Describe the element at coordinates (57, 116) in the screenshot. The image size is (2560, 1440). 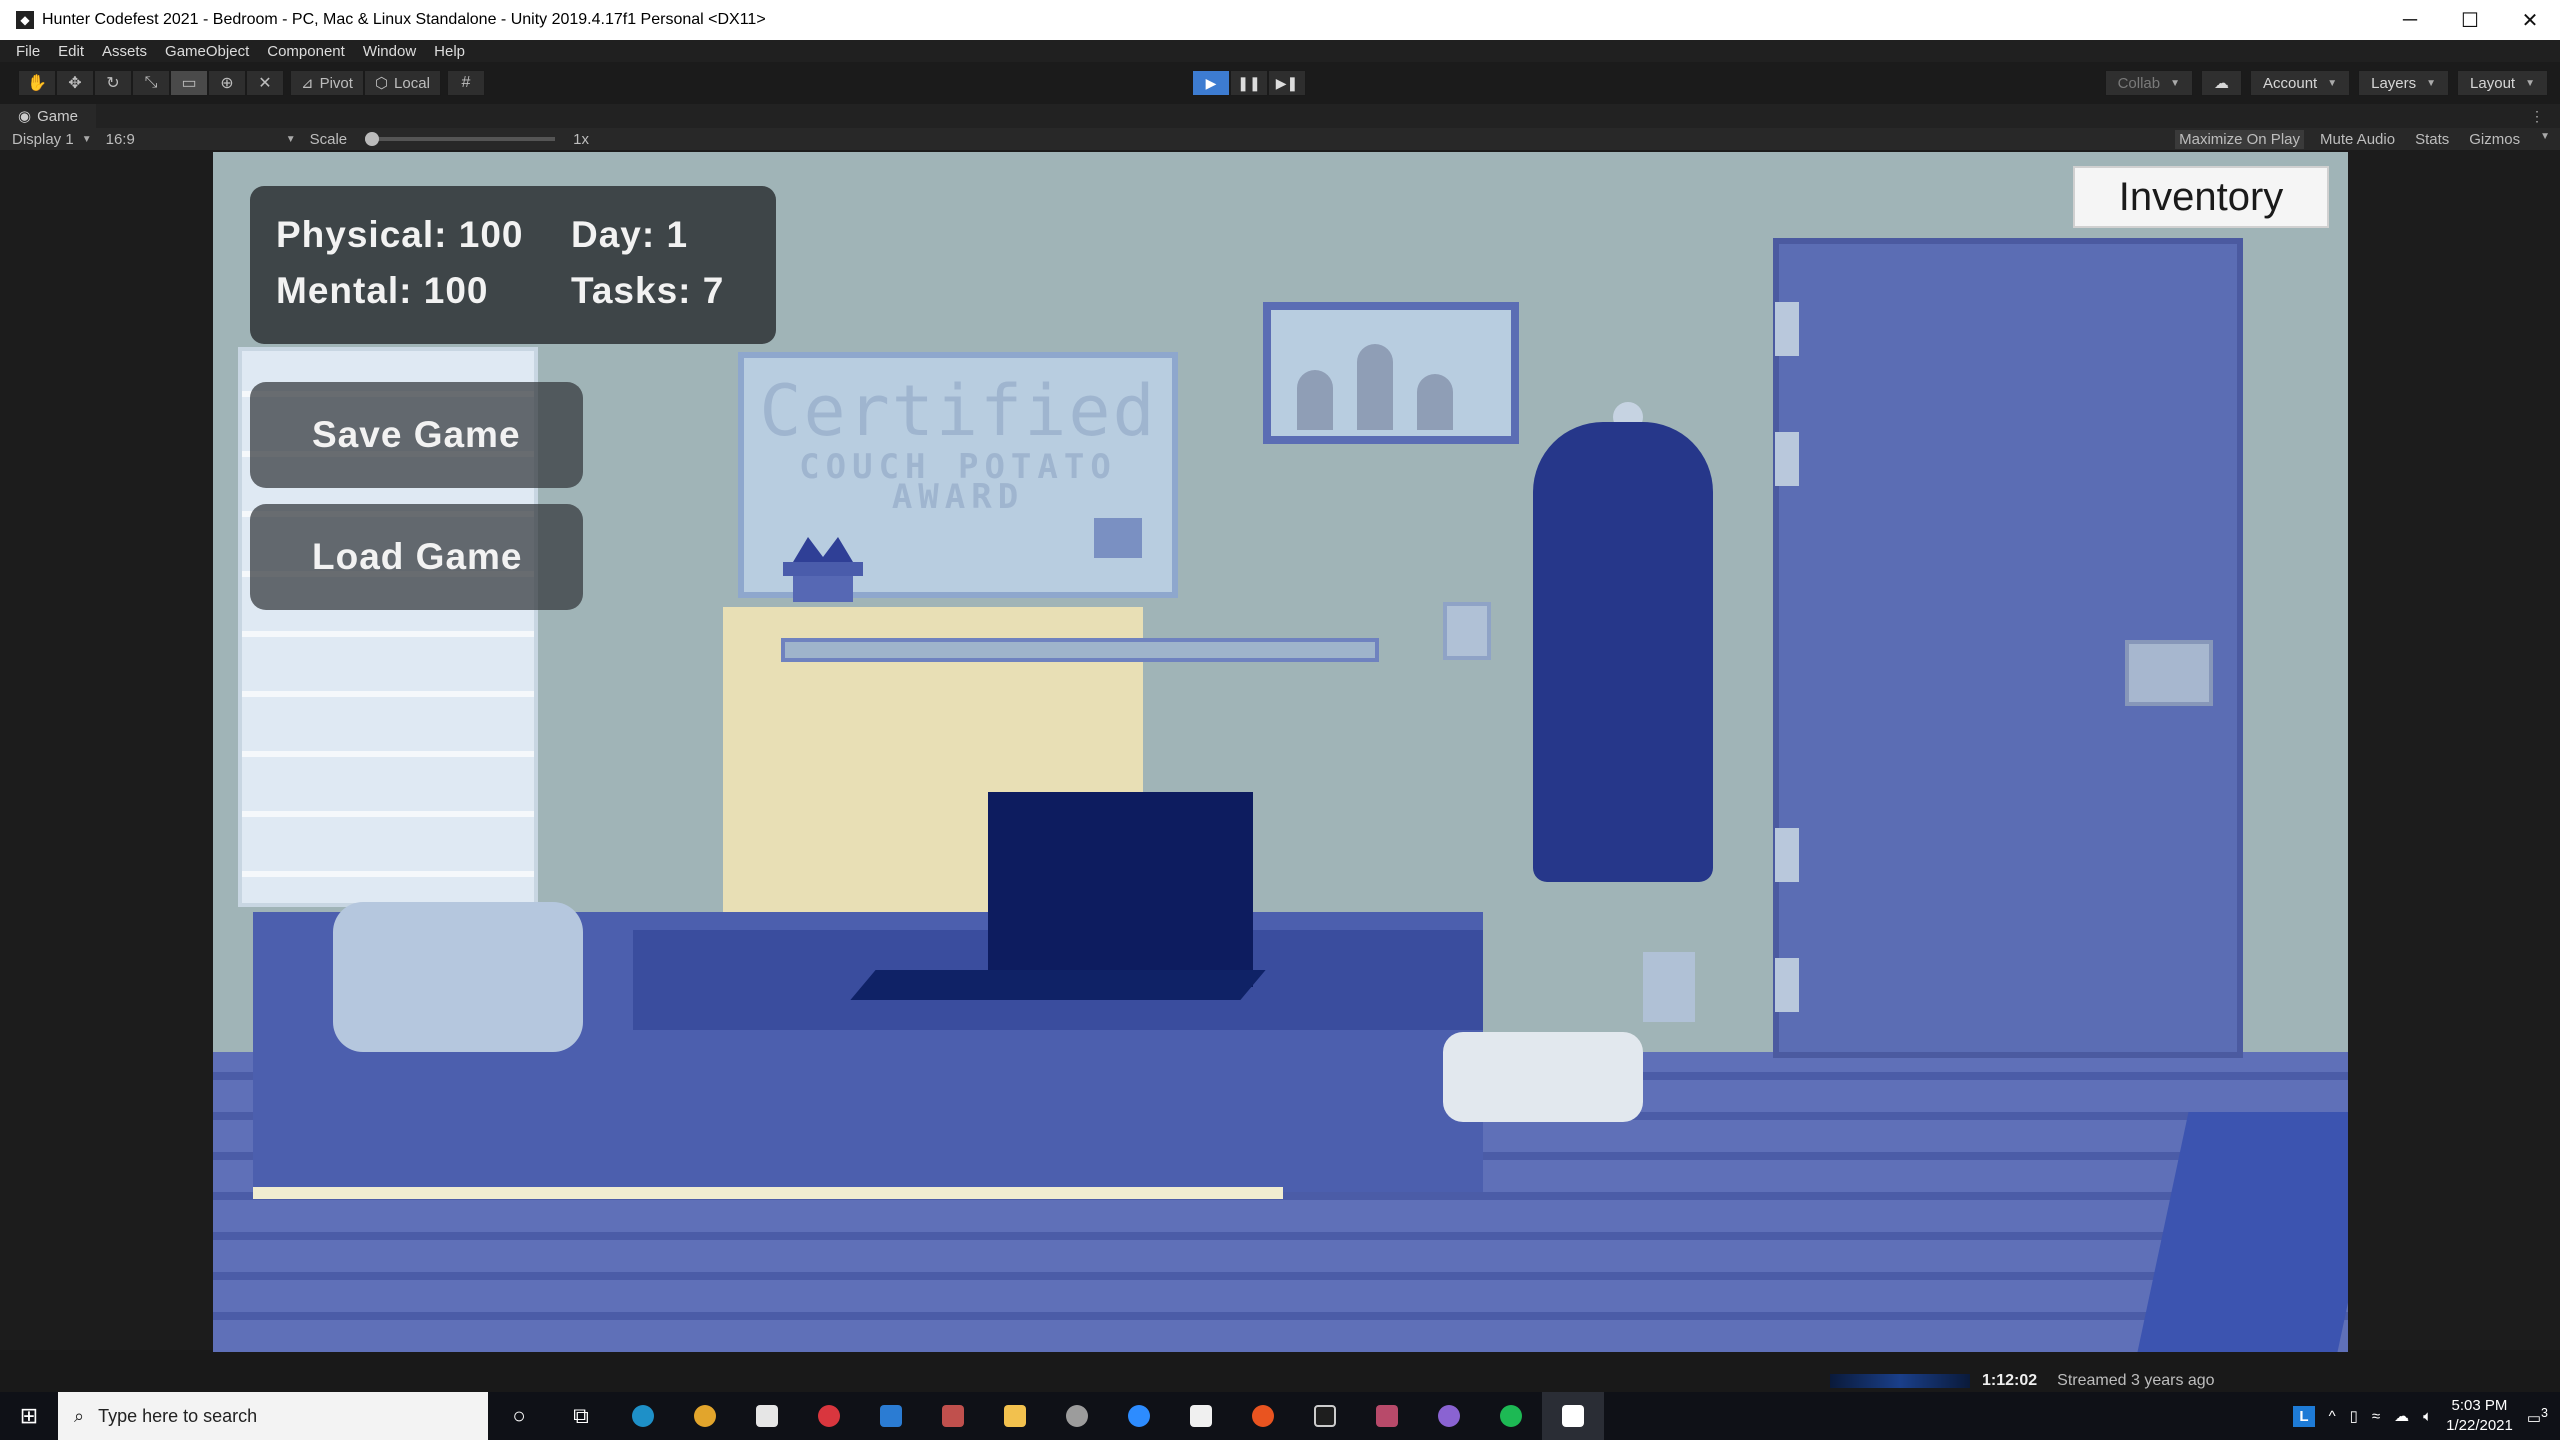
I see `tab-game-label: Game` at that location.